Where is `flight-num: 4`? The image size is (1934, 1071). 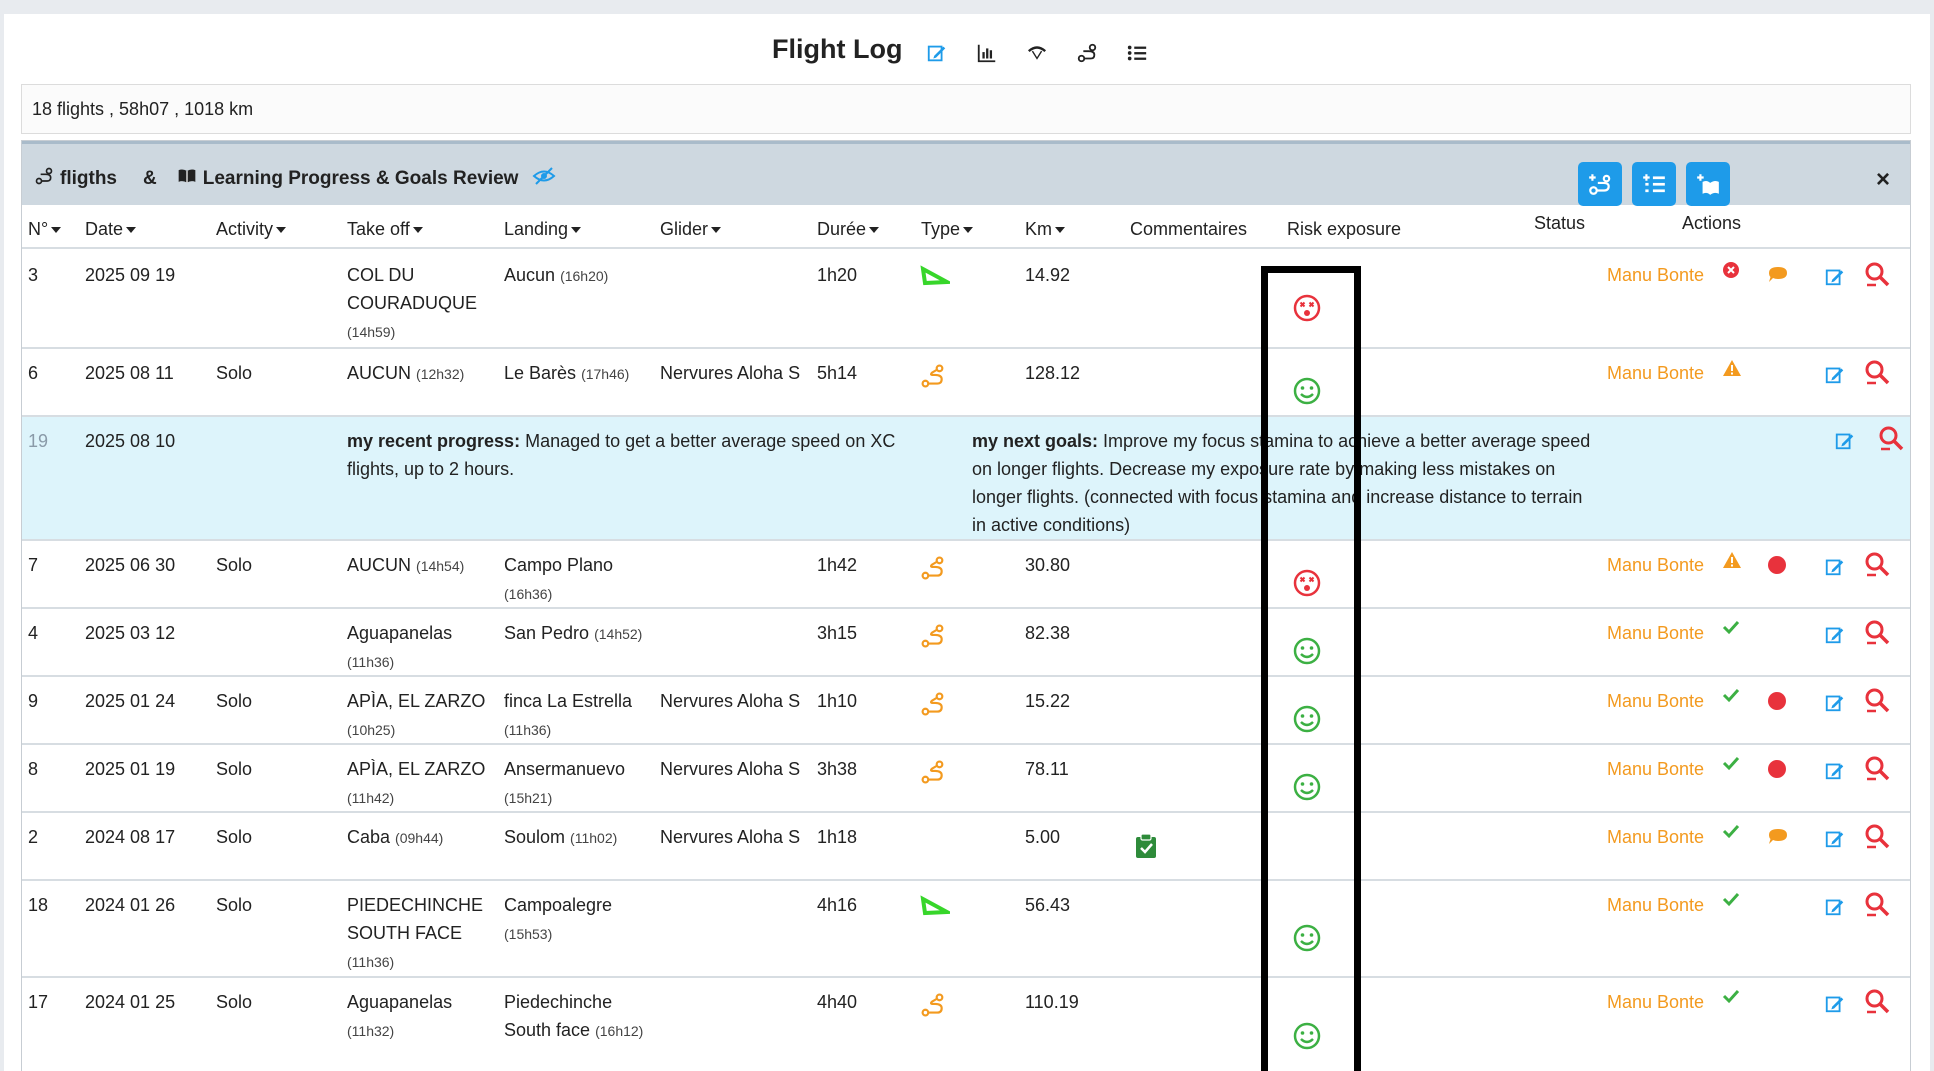 flight-num: 4 is located at coordinates (33, 633).